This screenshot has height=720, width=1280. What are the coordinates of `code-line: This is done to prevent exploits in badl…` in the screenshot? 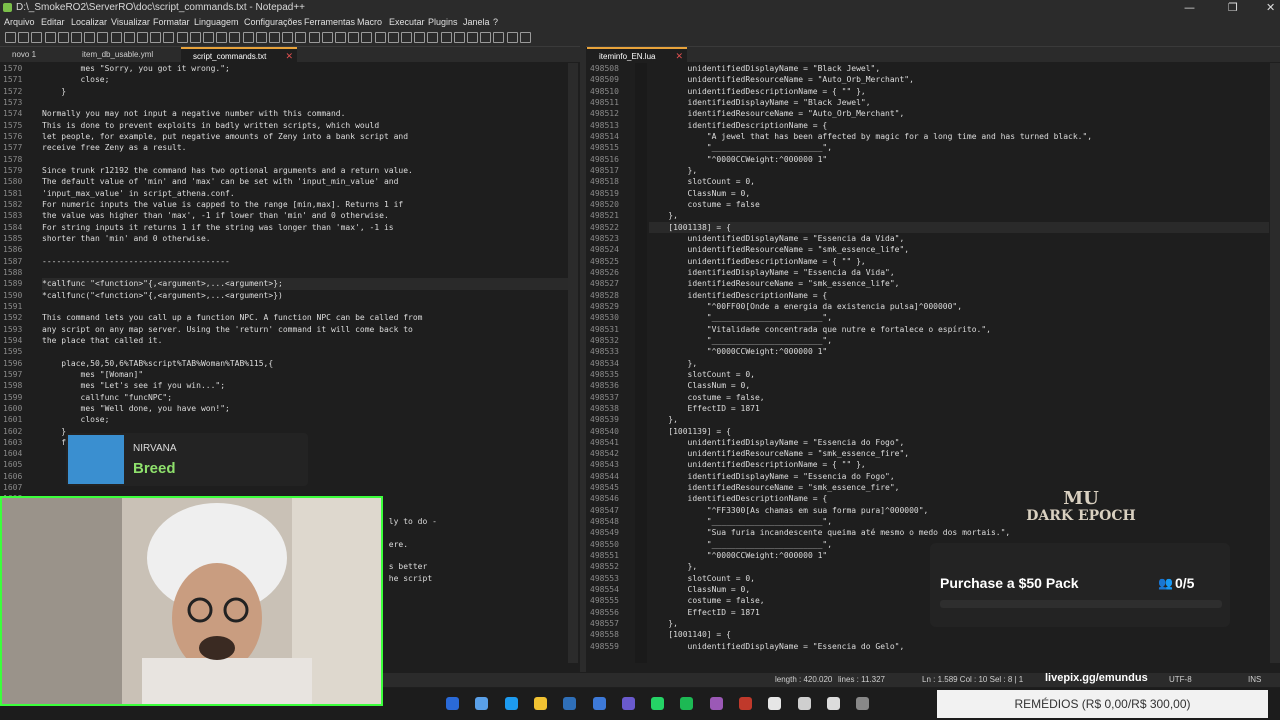 It's located at (211, 125).